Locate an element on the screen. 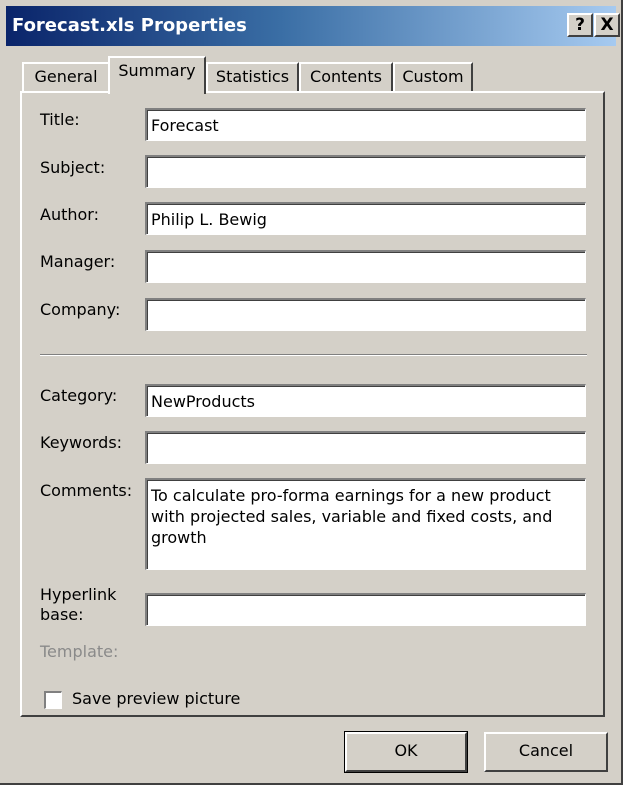 This screenshot has height=785, width=623. manager-label: Manager: is located at coordinates (78, 261).